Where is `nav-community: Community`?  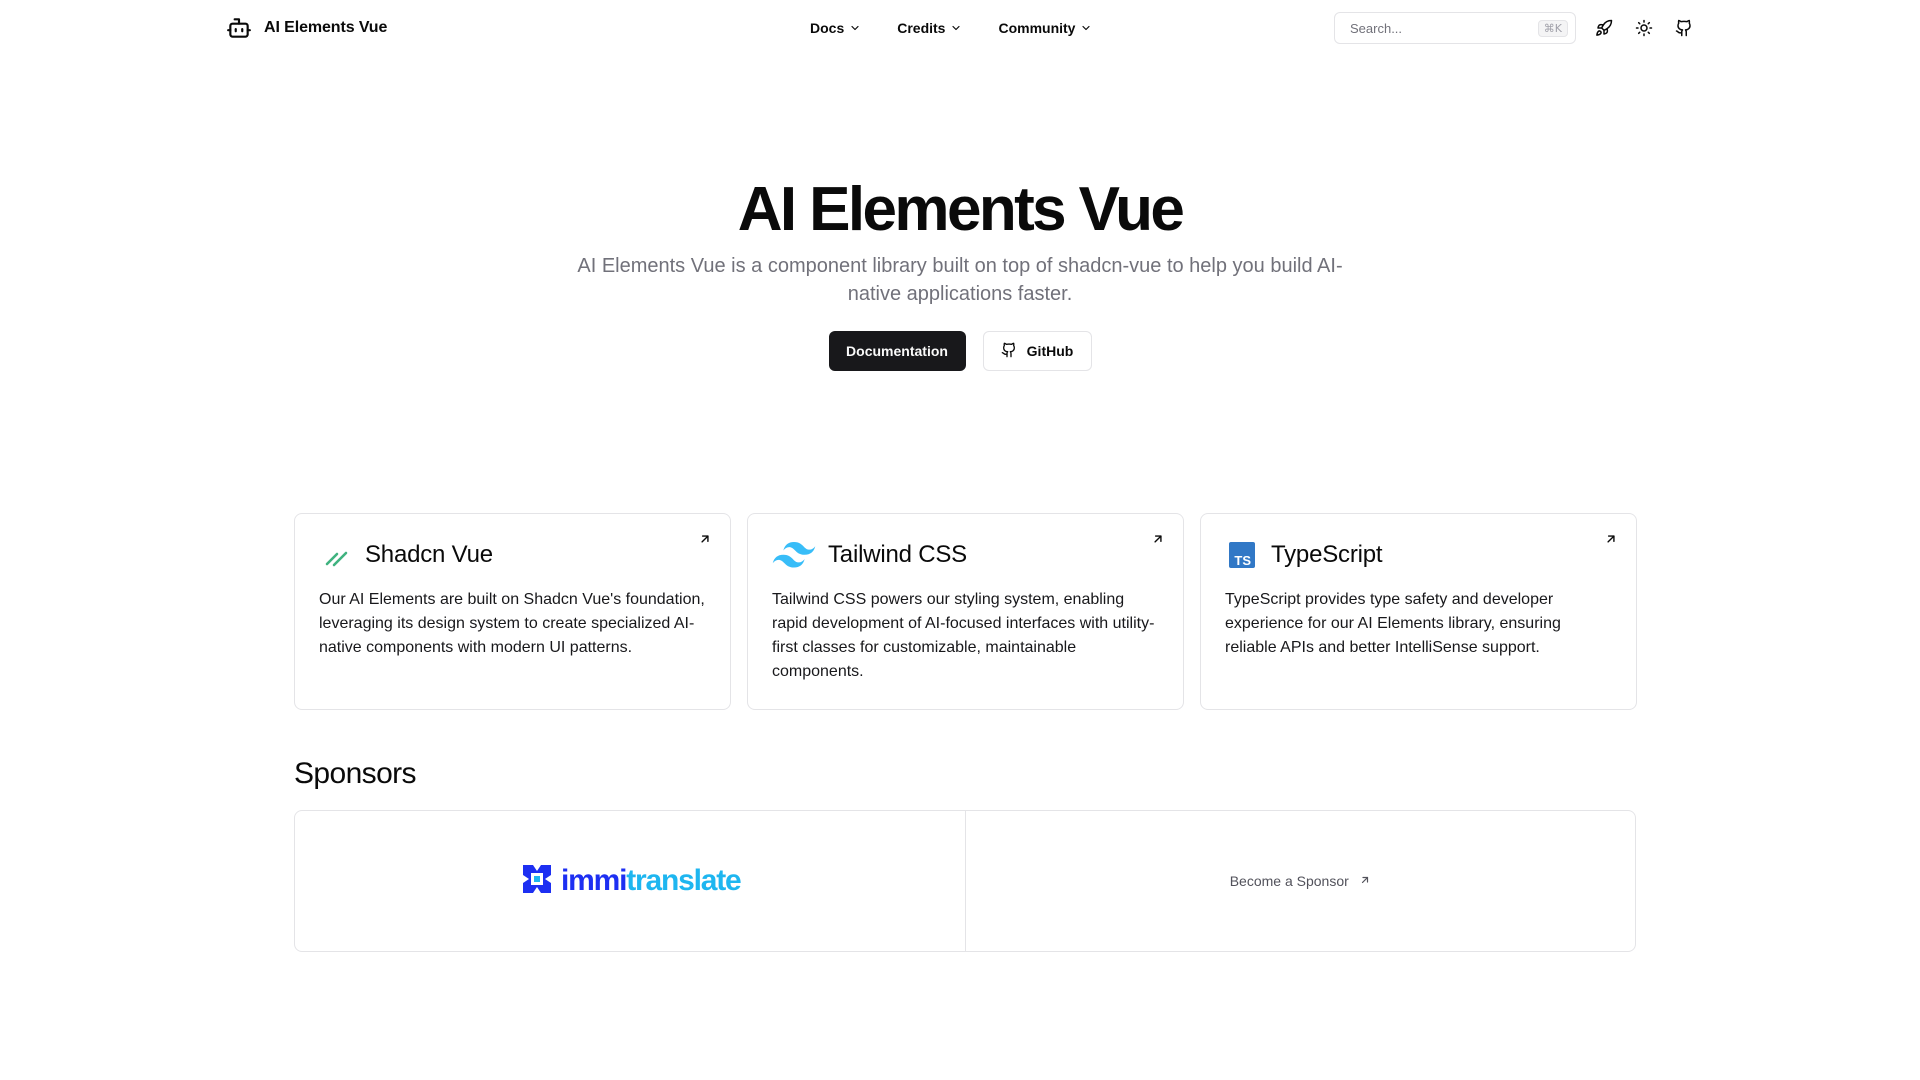
nav-community: Community is located at coordinates (1045, 28).